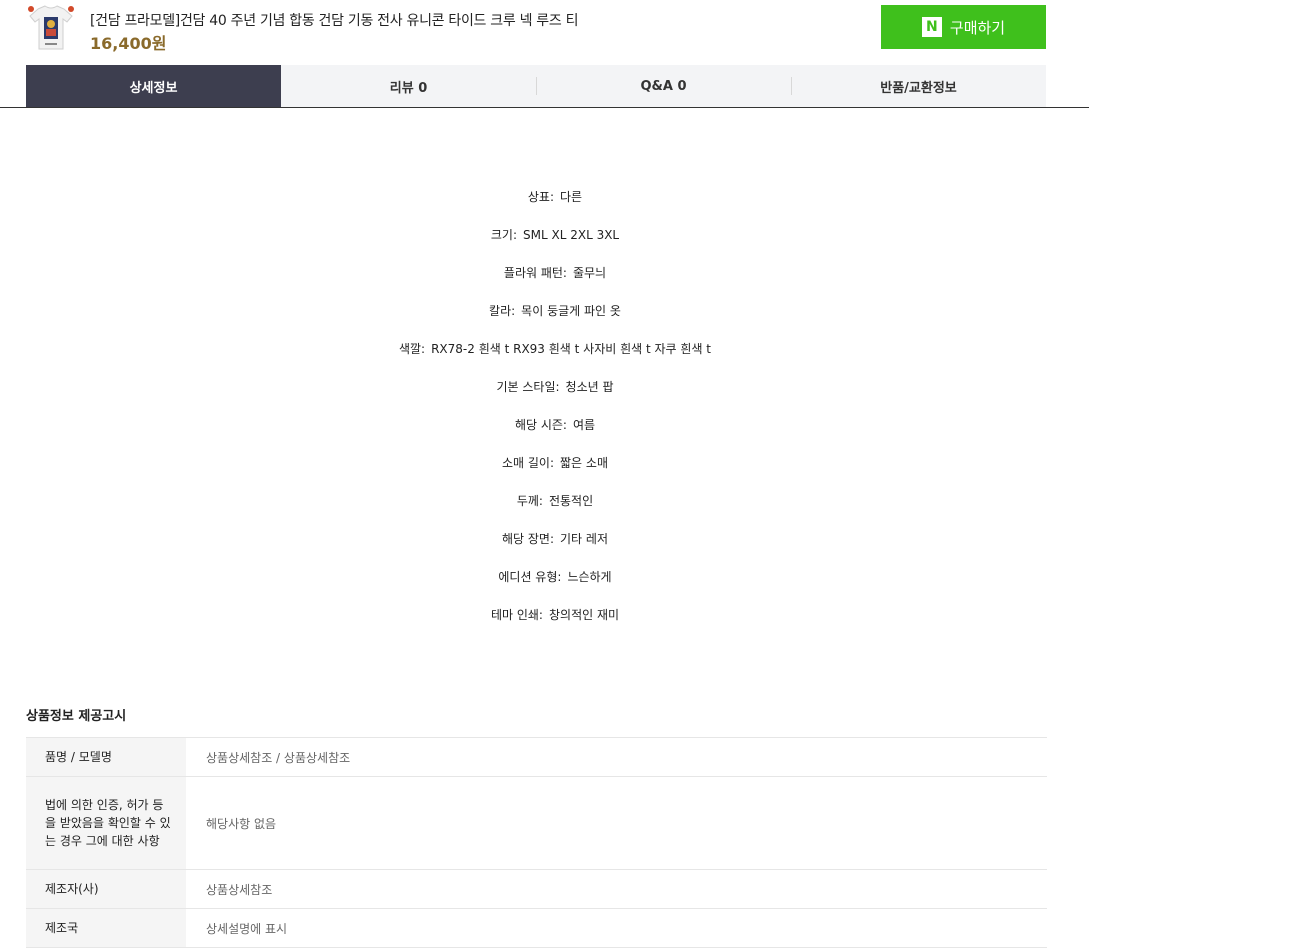 The height and width of the screenshot is (950, 1300). Describe the element at coordinates (616, 757) in the screenshot. I see `notice-value: 상품상세참조 / 상품상세참조` at that location.